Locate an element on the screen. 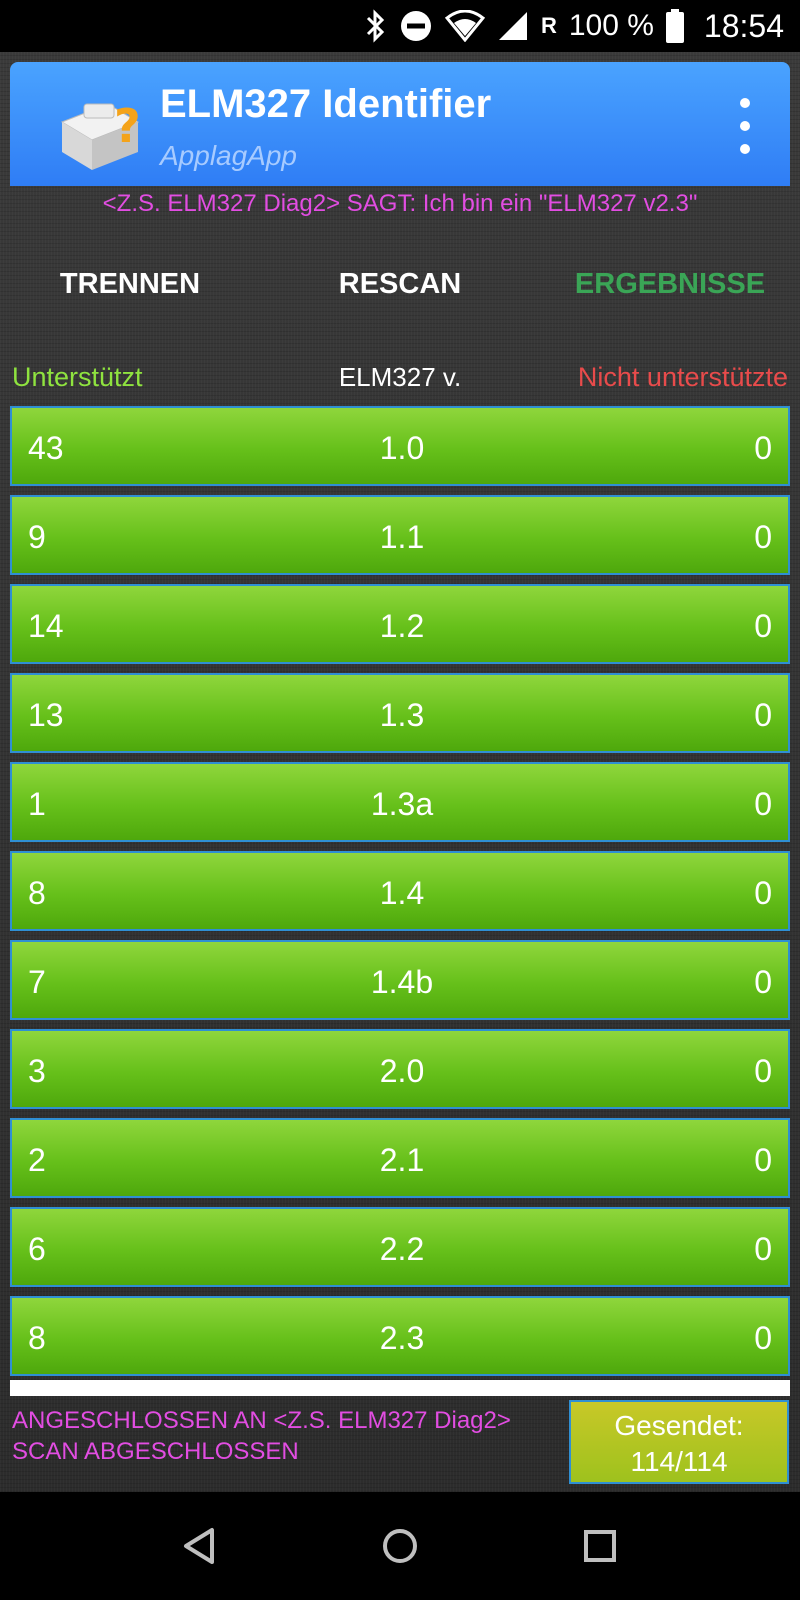 The height and width of the screenshot is (1600, 800). overflow-menu-icon is located at coordinates (745, 126).